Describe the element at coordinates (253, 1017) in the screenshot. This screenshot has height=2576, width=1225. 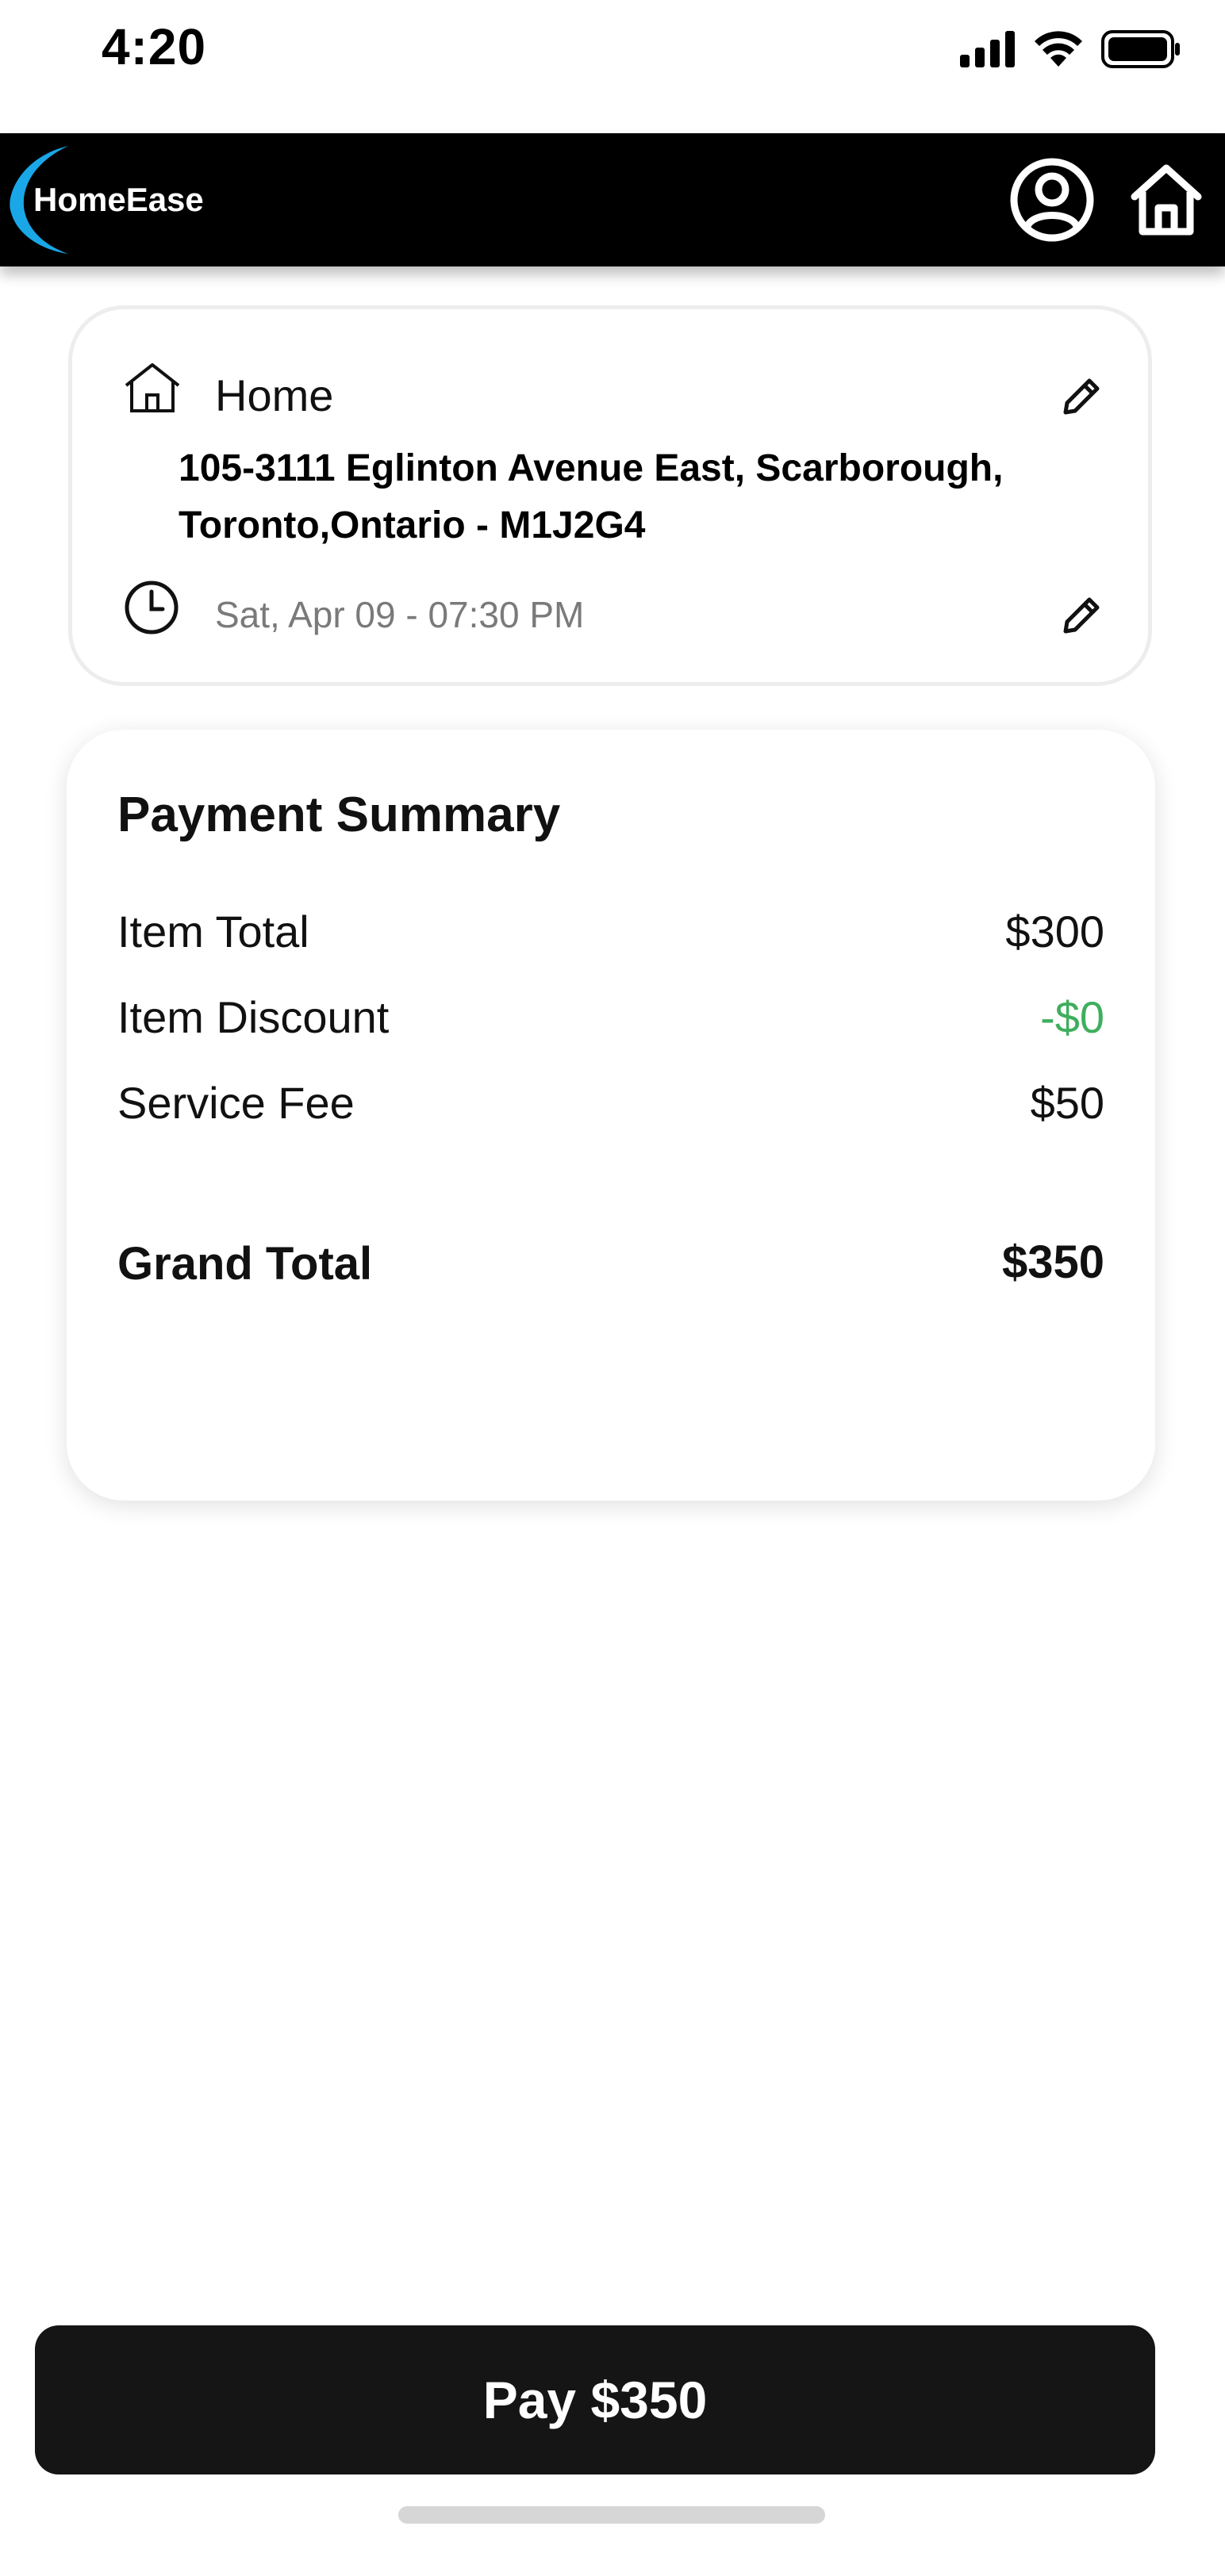
I see `item-discount-label: Item Discount` at that location.